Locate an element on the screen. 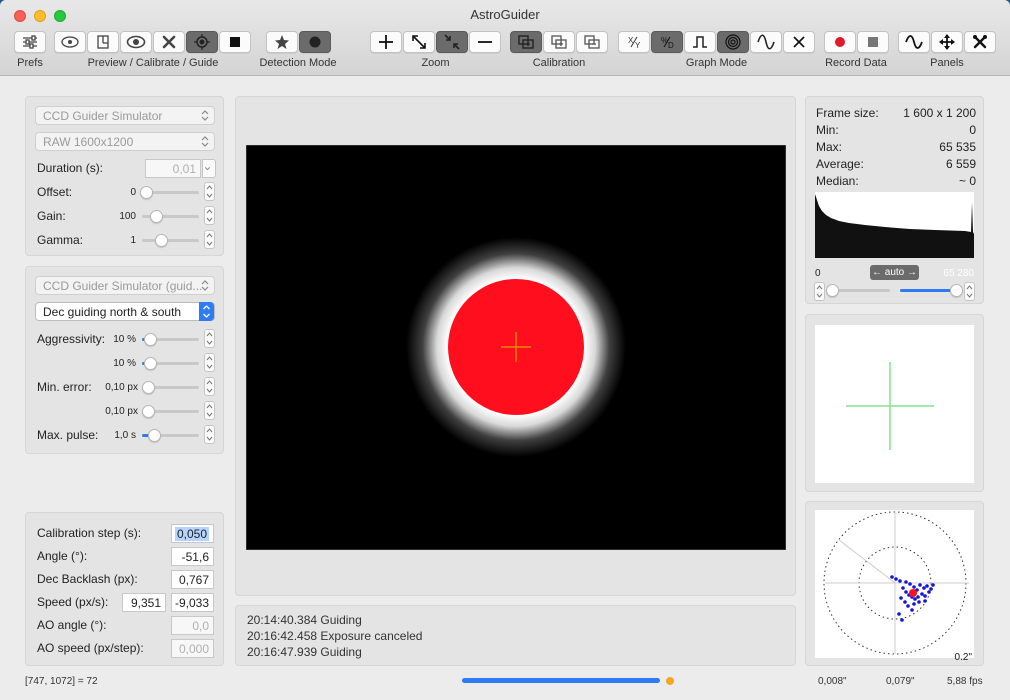 The height and width of the screenshot is (700, 1010). aggr-dec-slider-knob is located at coordinates (150, 363).